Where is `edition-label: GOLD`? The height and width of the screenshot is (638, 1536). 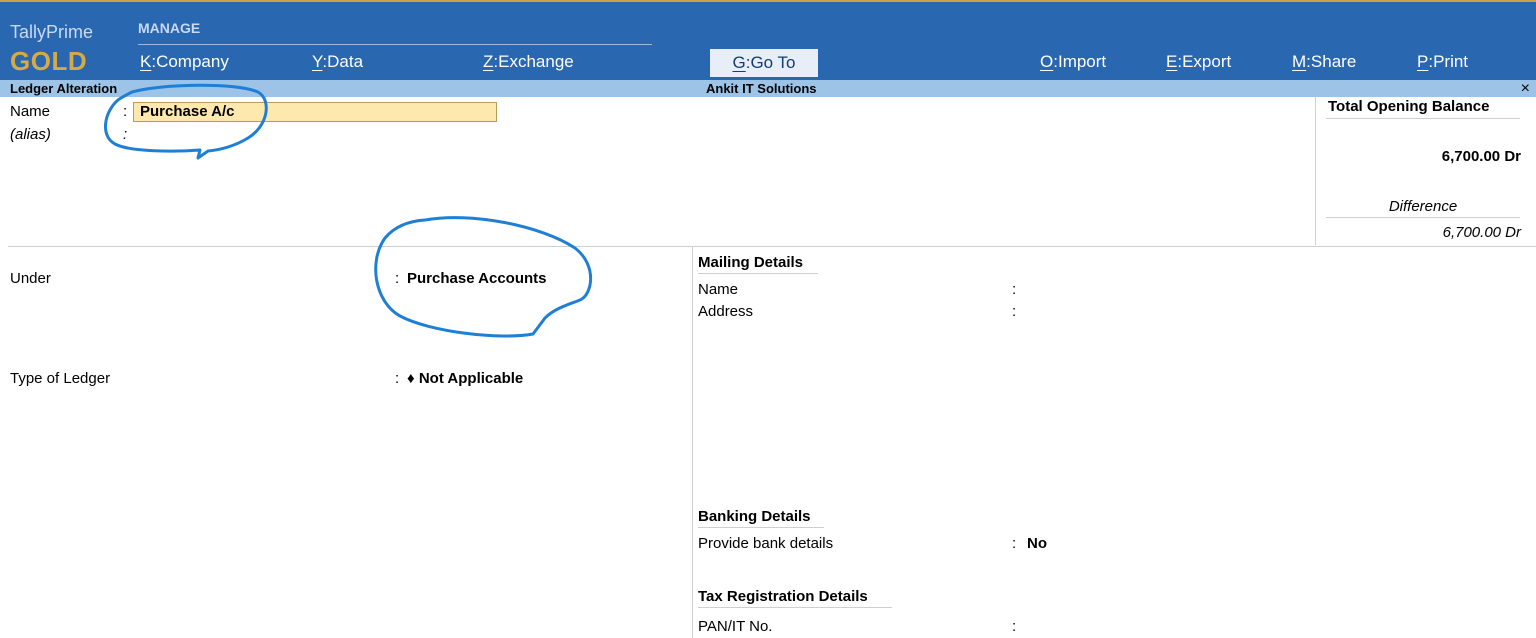
edition-label: GOLD is located at coordinates (49, 61).